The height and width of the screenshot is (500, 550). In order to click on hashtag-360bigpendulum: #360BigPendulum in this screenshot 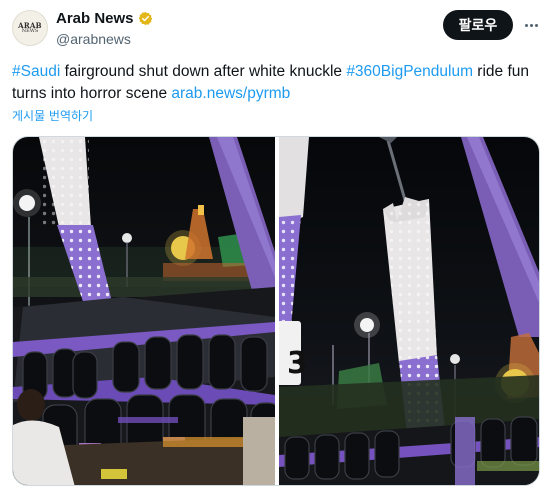, I will do `click(409, 71)`.